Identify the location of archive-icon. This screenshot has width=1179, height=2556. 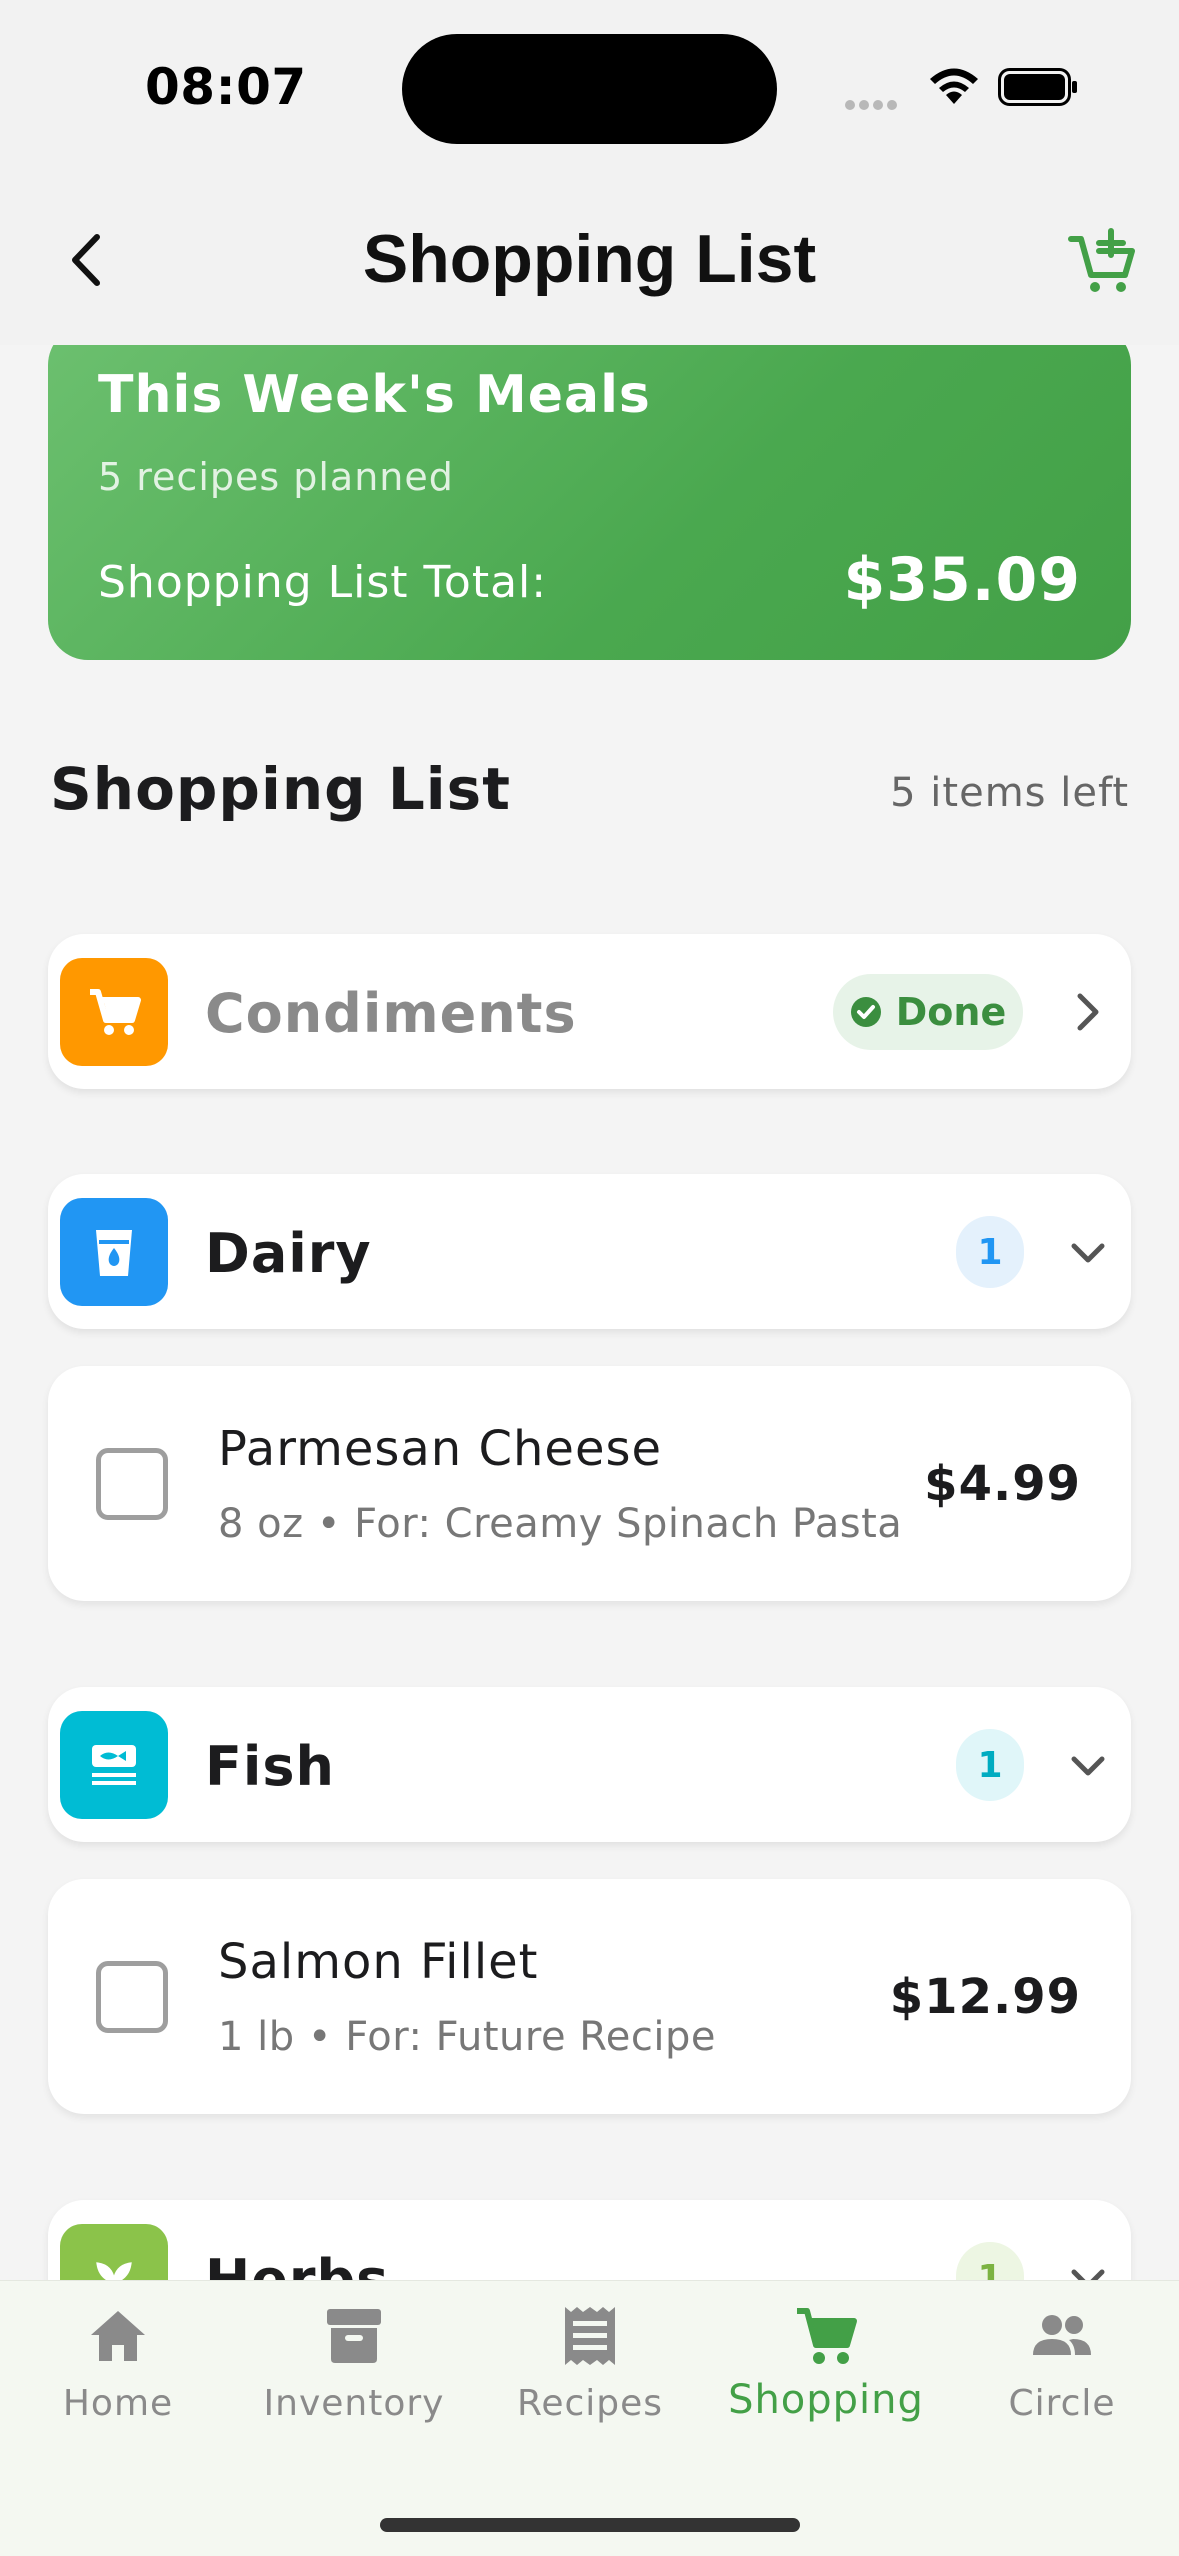
(354, 2336).